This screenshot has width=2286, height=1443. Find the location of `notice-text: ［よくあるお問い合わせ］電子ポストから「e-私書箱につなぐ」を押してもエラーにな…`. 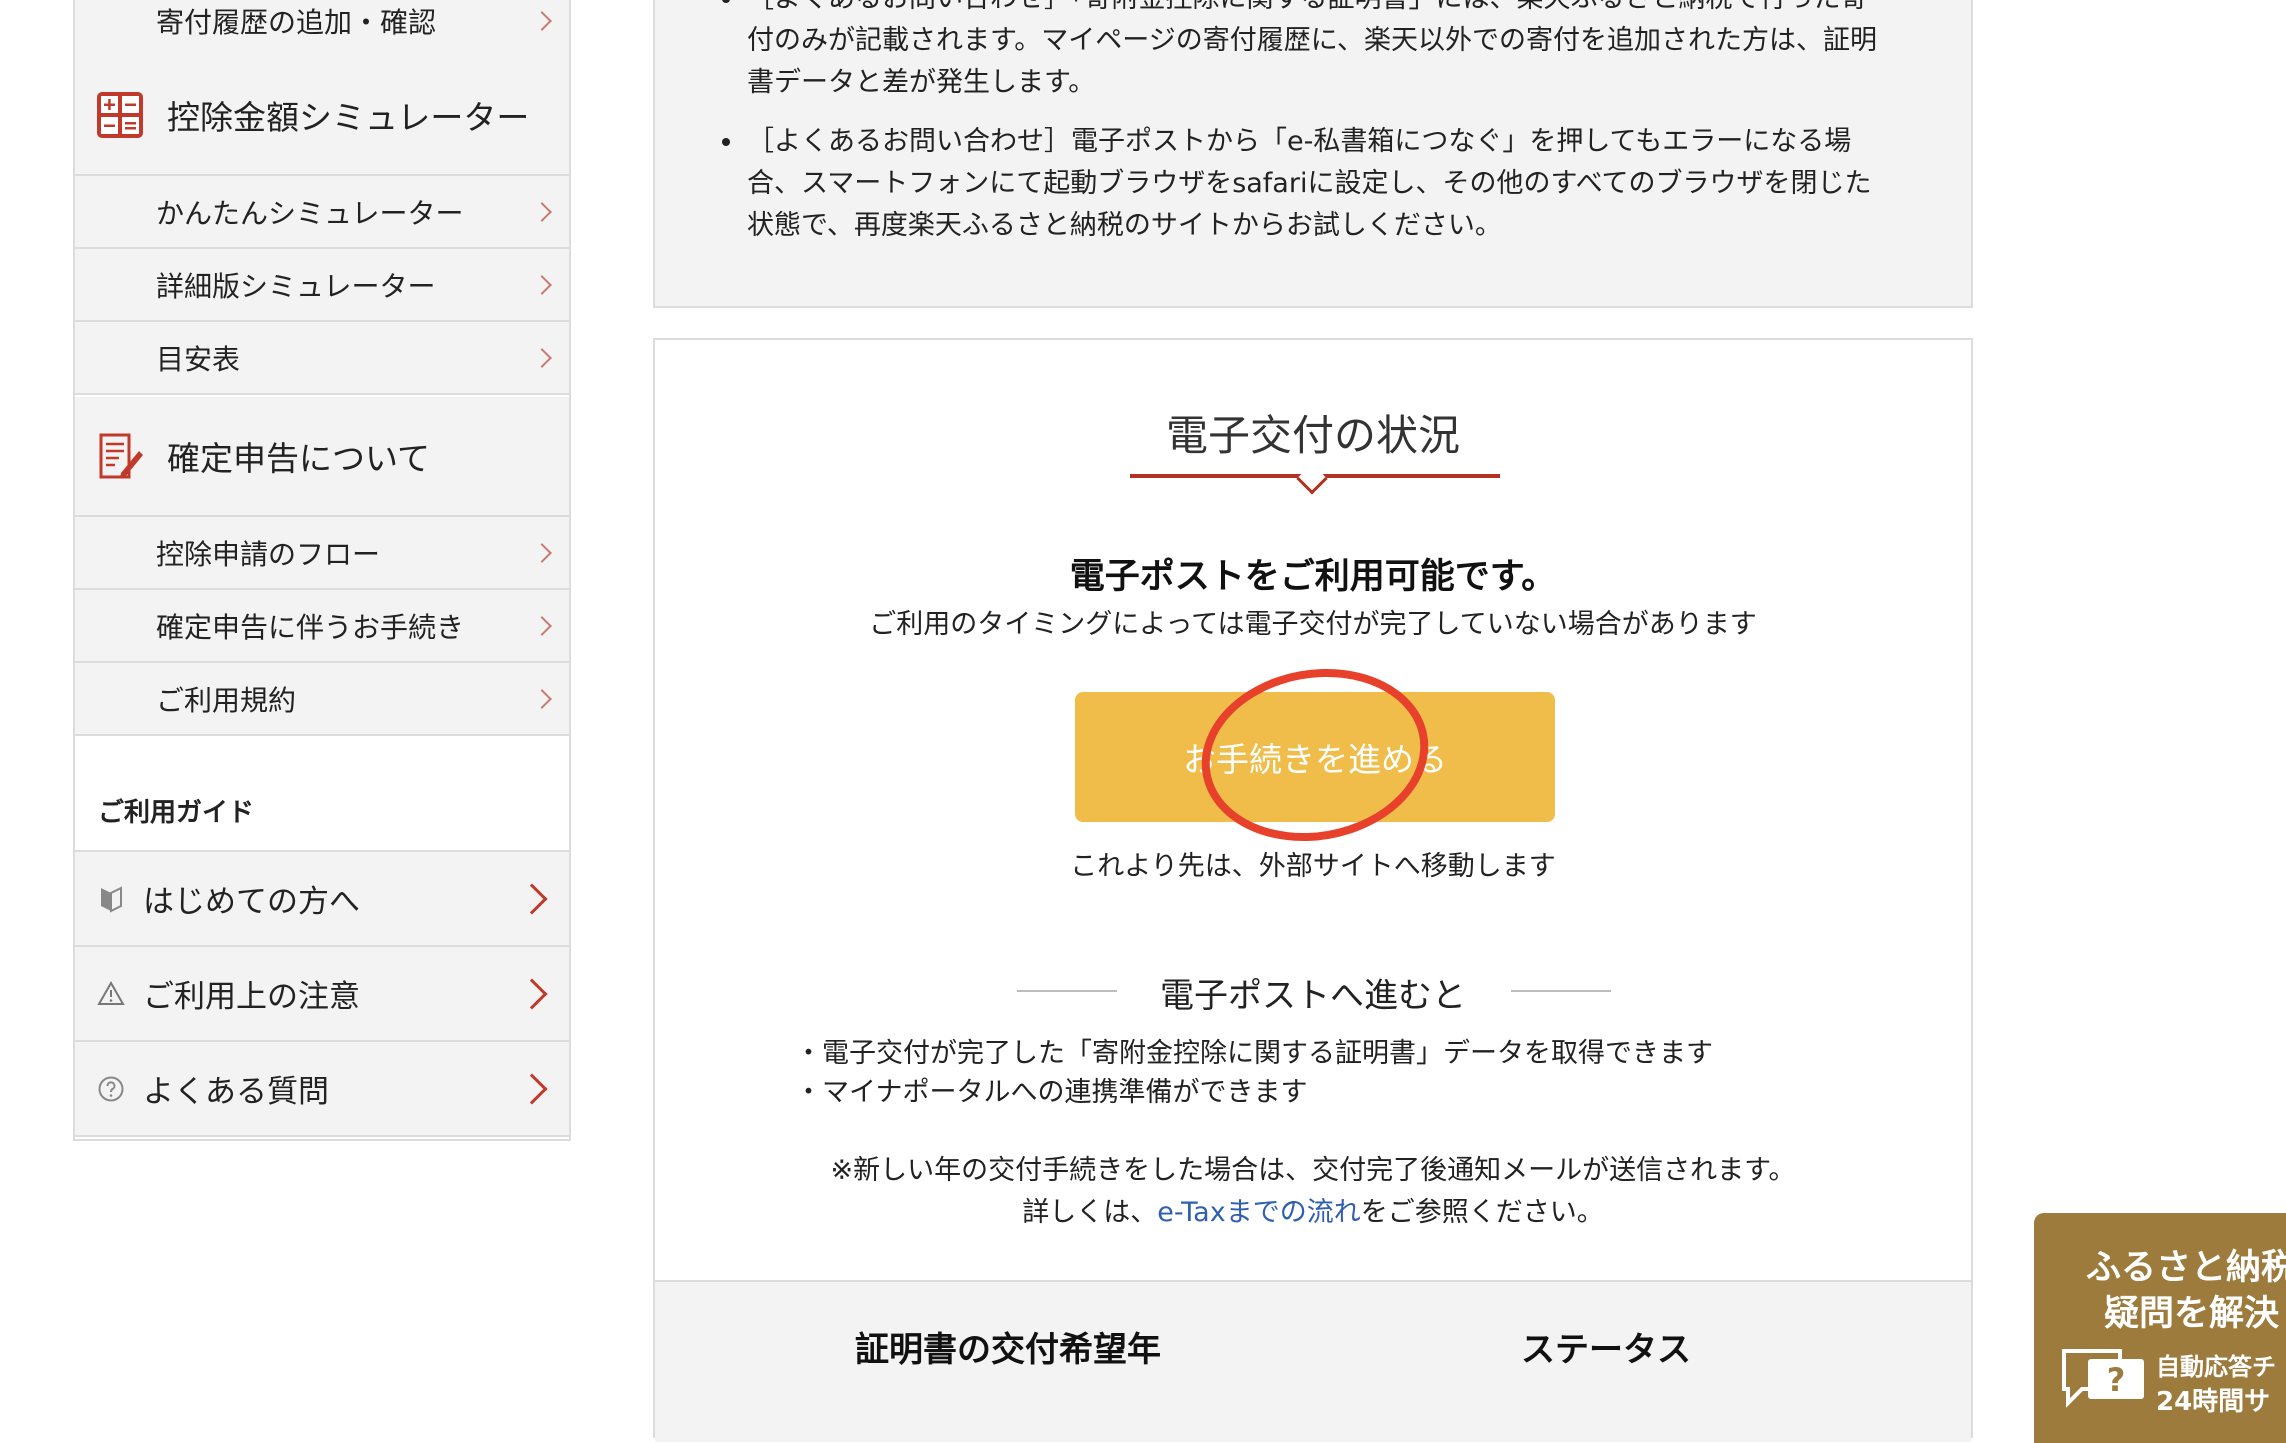

notice-text: ［よくあるお問い合わせ］電子ポストから「e-私書箱につなぐ」を押してもエラーにな… is located at coordinates (1299, 141).